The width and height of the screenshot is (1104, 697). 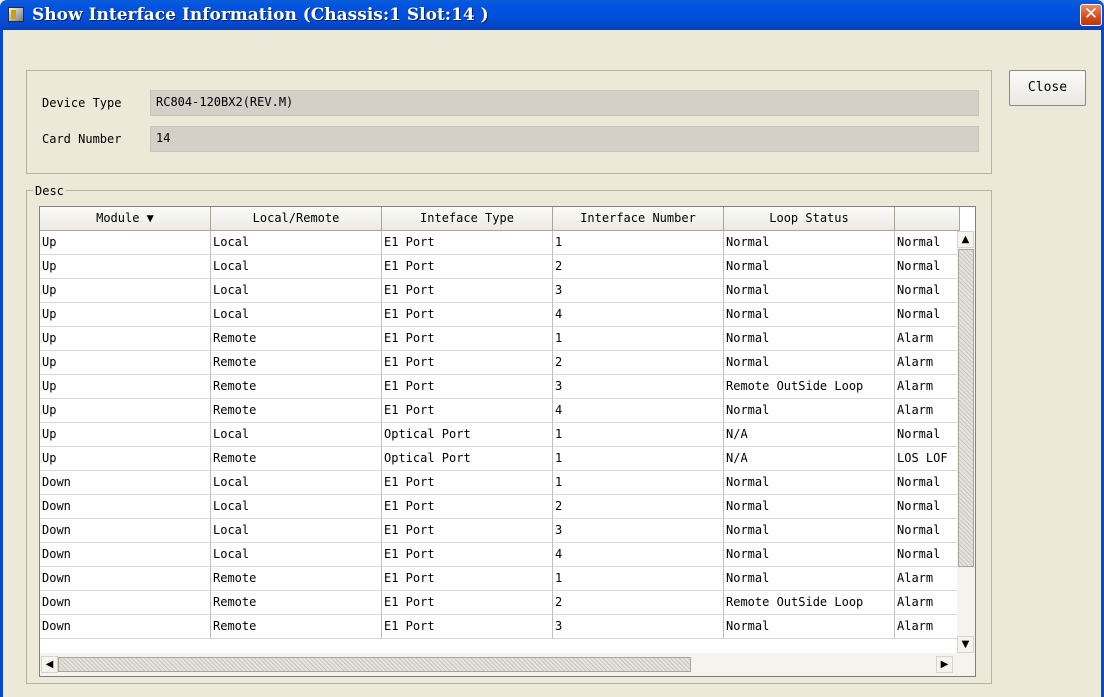 What do you see at coordinates (374, 664) in the screenshot?
I see `horizontal-scroll-thumb` at bounding box center [374, 664].